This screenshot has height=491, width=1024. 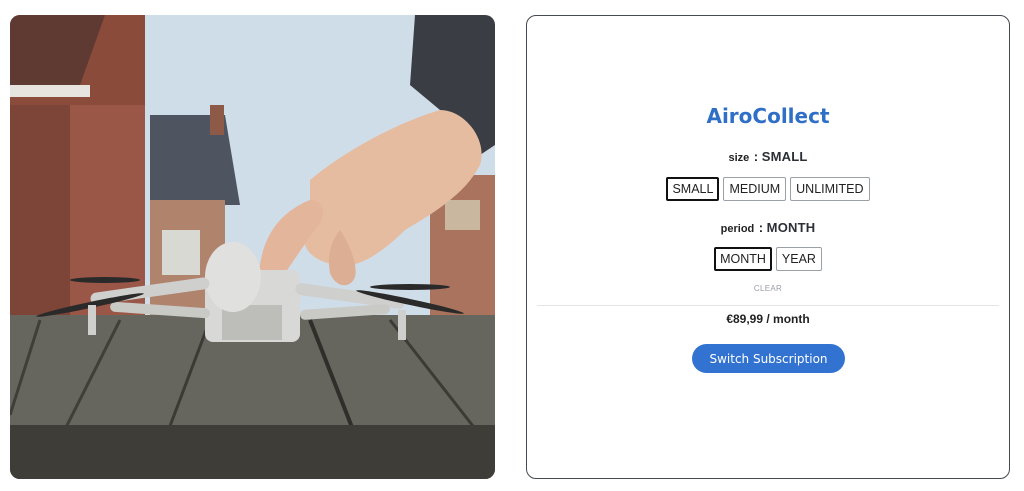 I want to click on period-option-name: period, so click(x=737, y=229).